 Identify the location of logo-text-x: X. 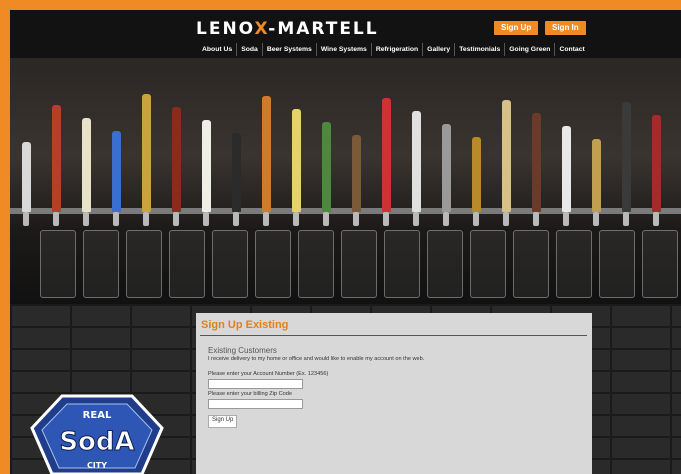
(261, 29).